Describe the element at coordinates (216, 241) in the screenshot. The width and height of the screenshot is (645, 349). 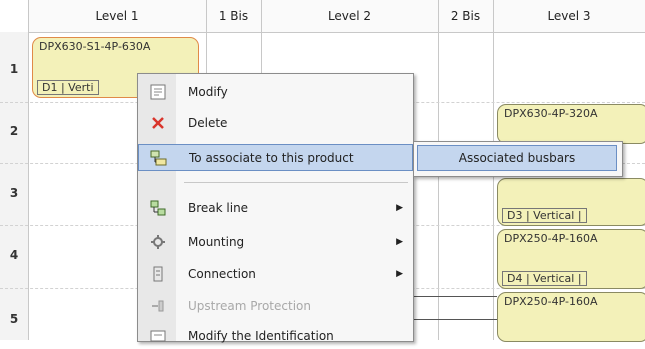
I see `menu-item-label: Mounting` at that location.